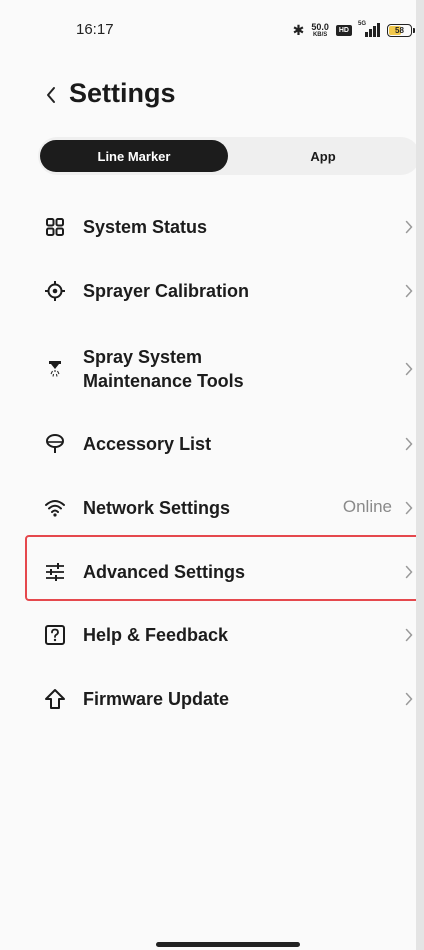 Image resolution: width=424 pixels, height=950 pixels. What do you see at coordinates (55, 508) in the screenshot?
I see `wifi-icon` at bounding box center [55, 508].